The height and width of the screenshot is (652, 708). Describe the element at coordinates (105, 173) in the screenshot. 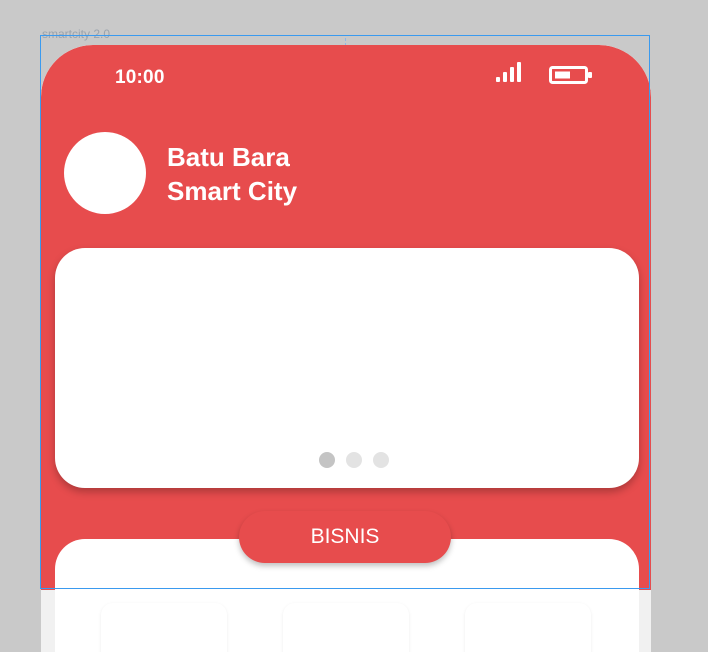

I see `avatar` at that location.